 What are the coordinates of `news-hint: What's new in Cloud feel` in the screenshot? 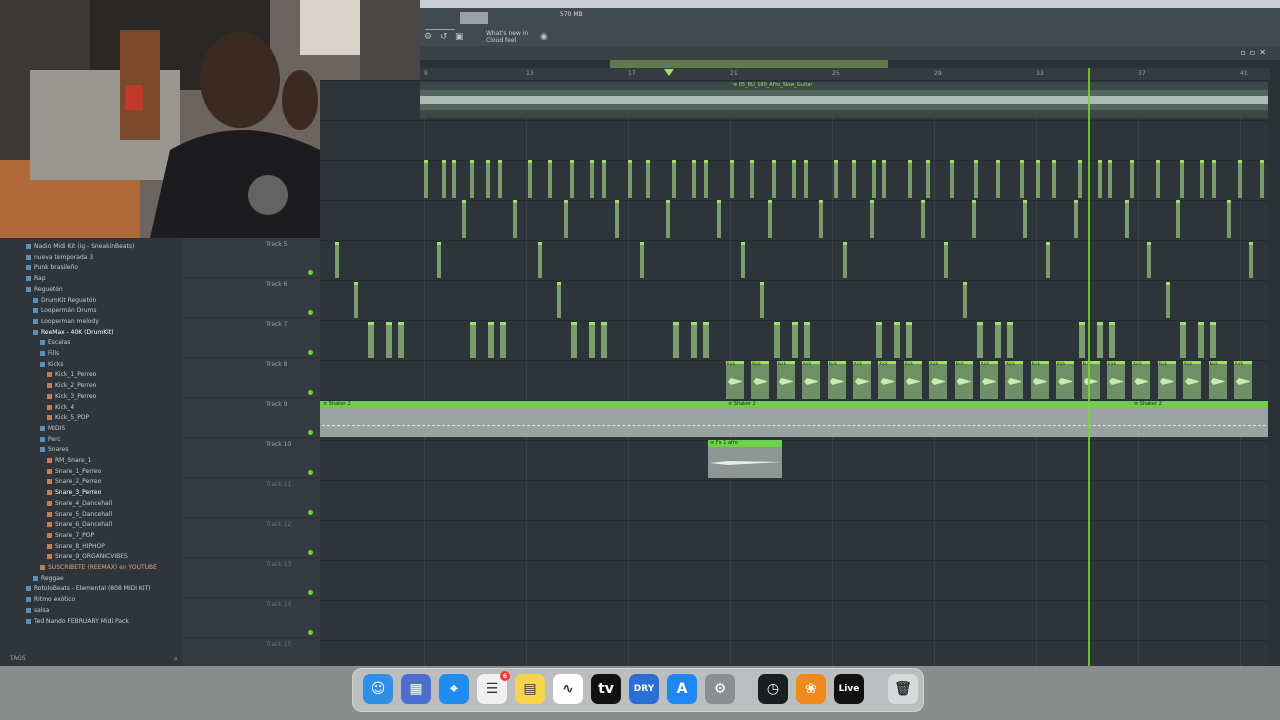 It's located at (507, 37).